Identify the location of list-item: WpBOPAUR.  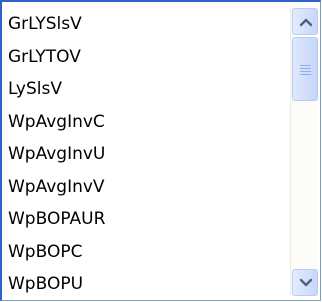
(148, 219).